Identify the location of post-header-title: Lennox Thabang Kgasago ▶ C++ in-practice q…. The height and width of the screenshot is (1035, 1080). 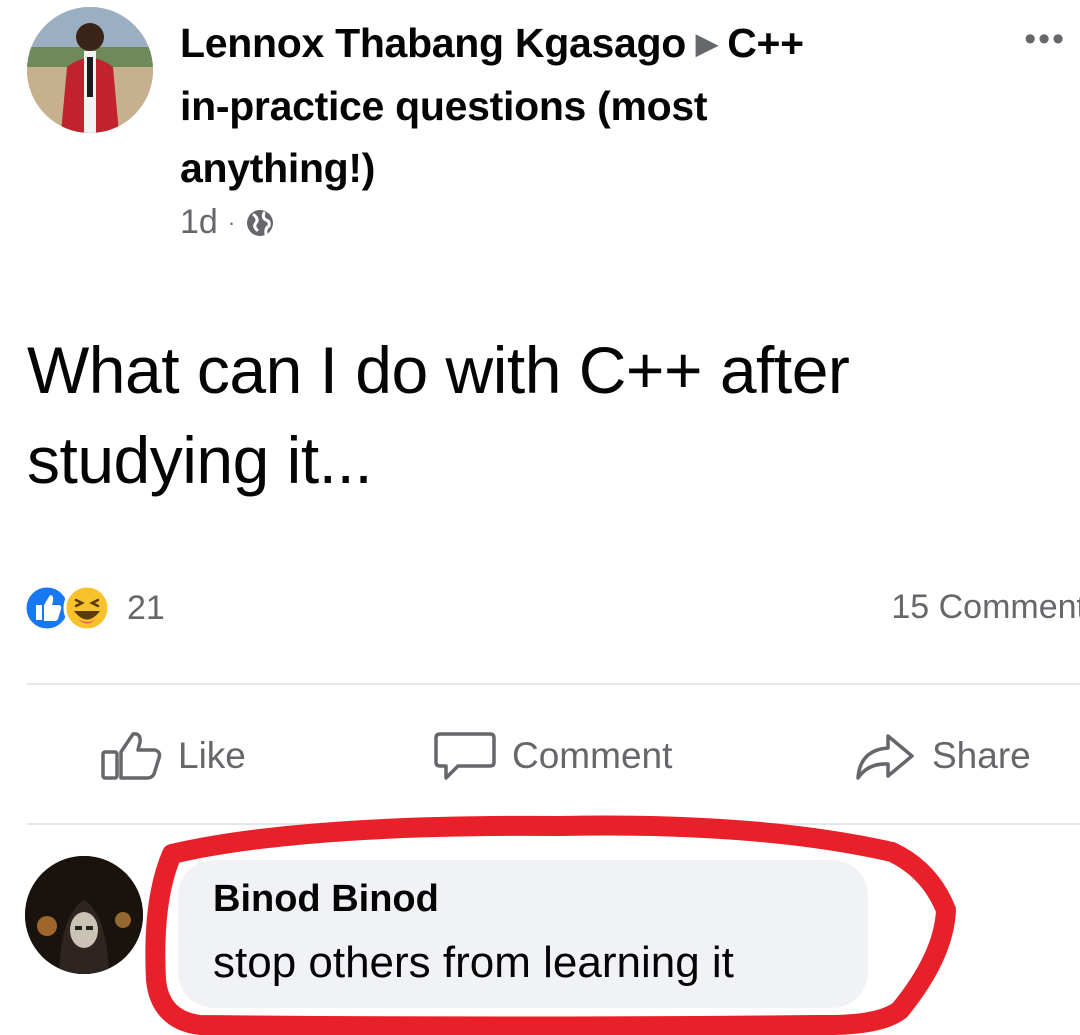
(540, 105).